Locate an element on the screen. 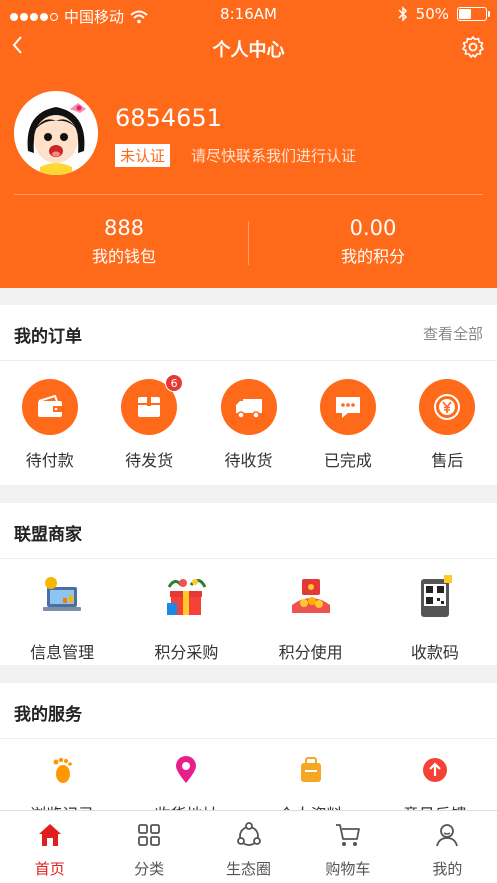 The width and height of the screenshot is (497, 883). circle-network-icon is located at coordinates (248, 834).